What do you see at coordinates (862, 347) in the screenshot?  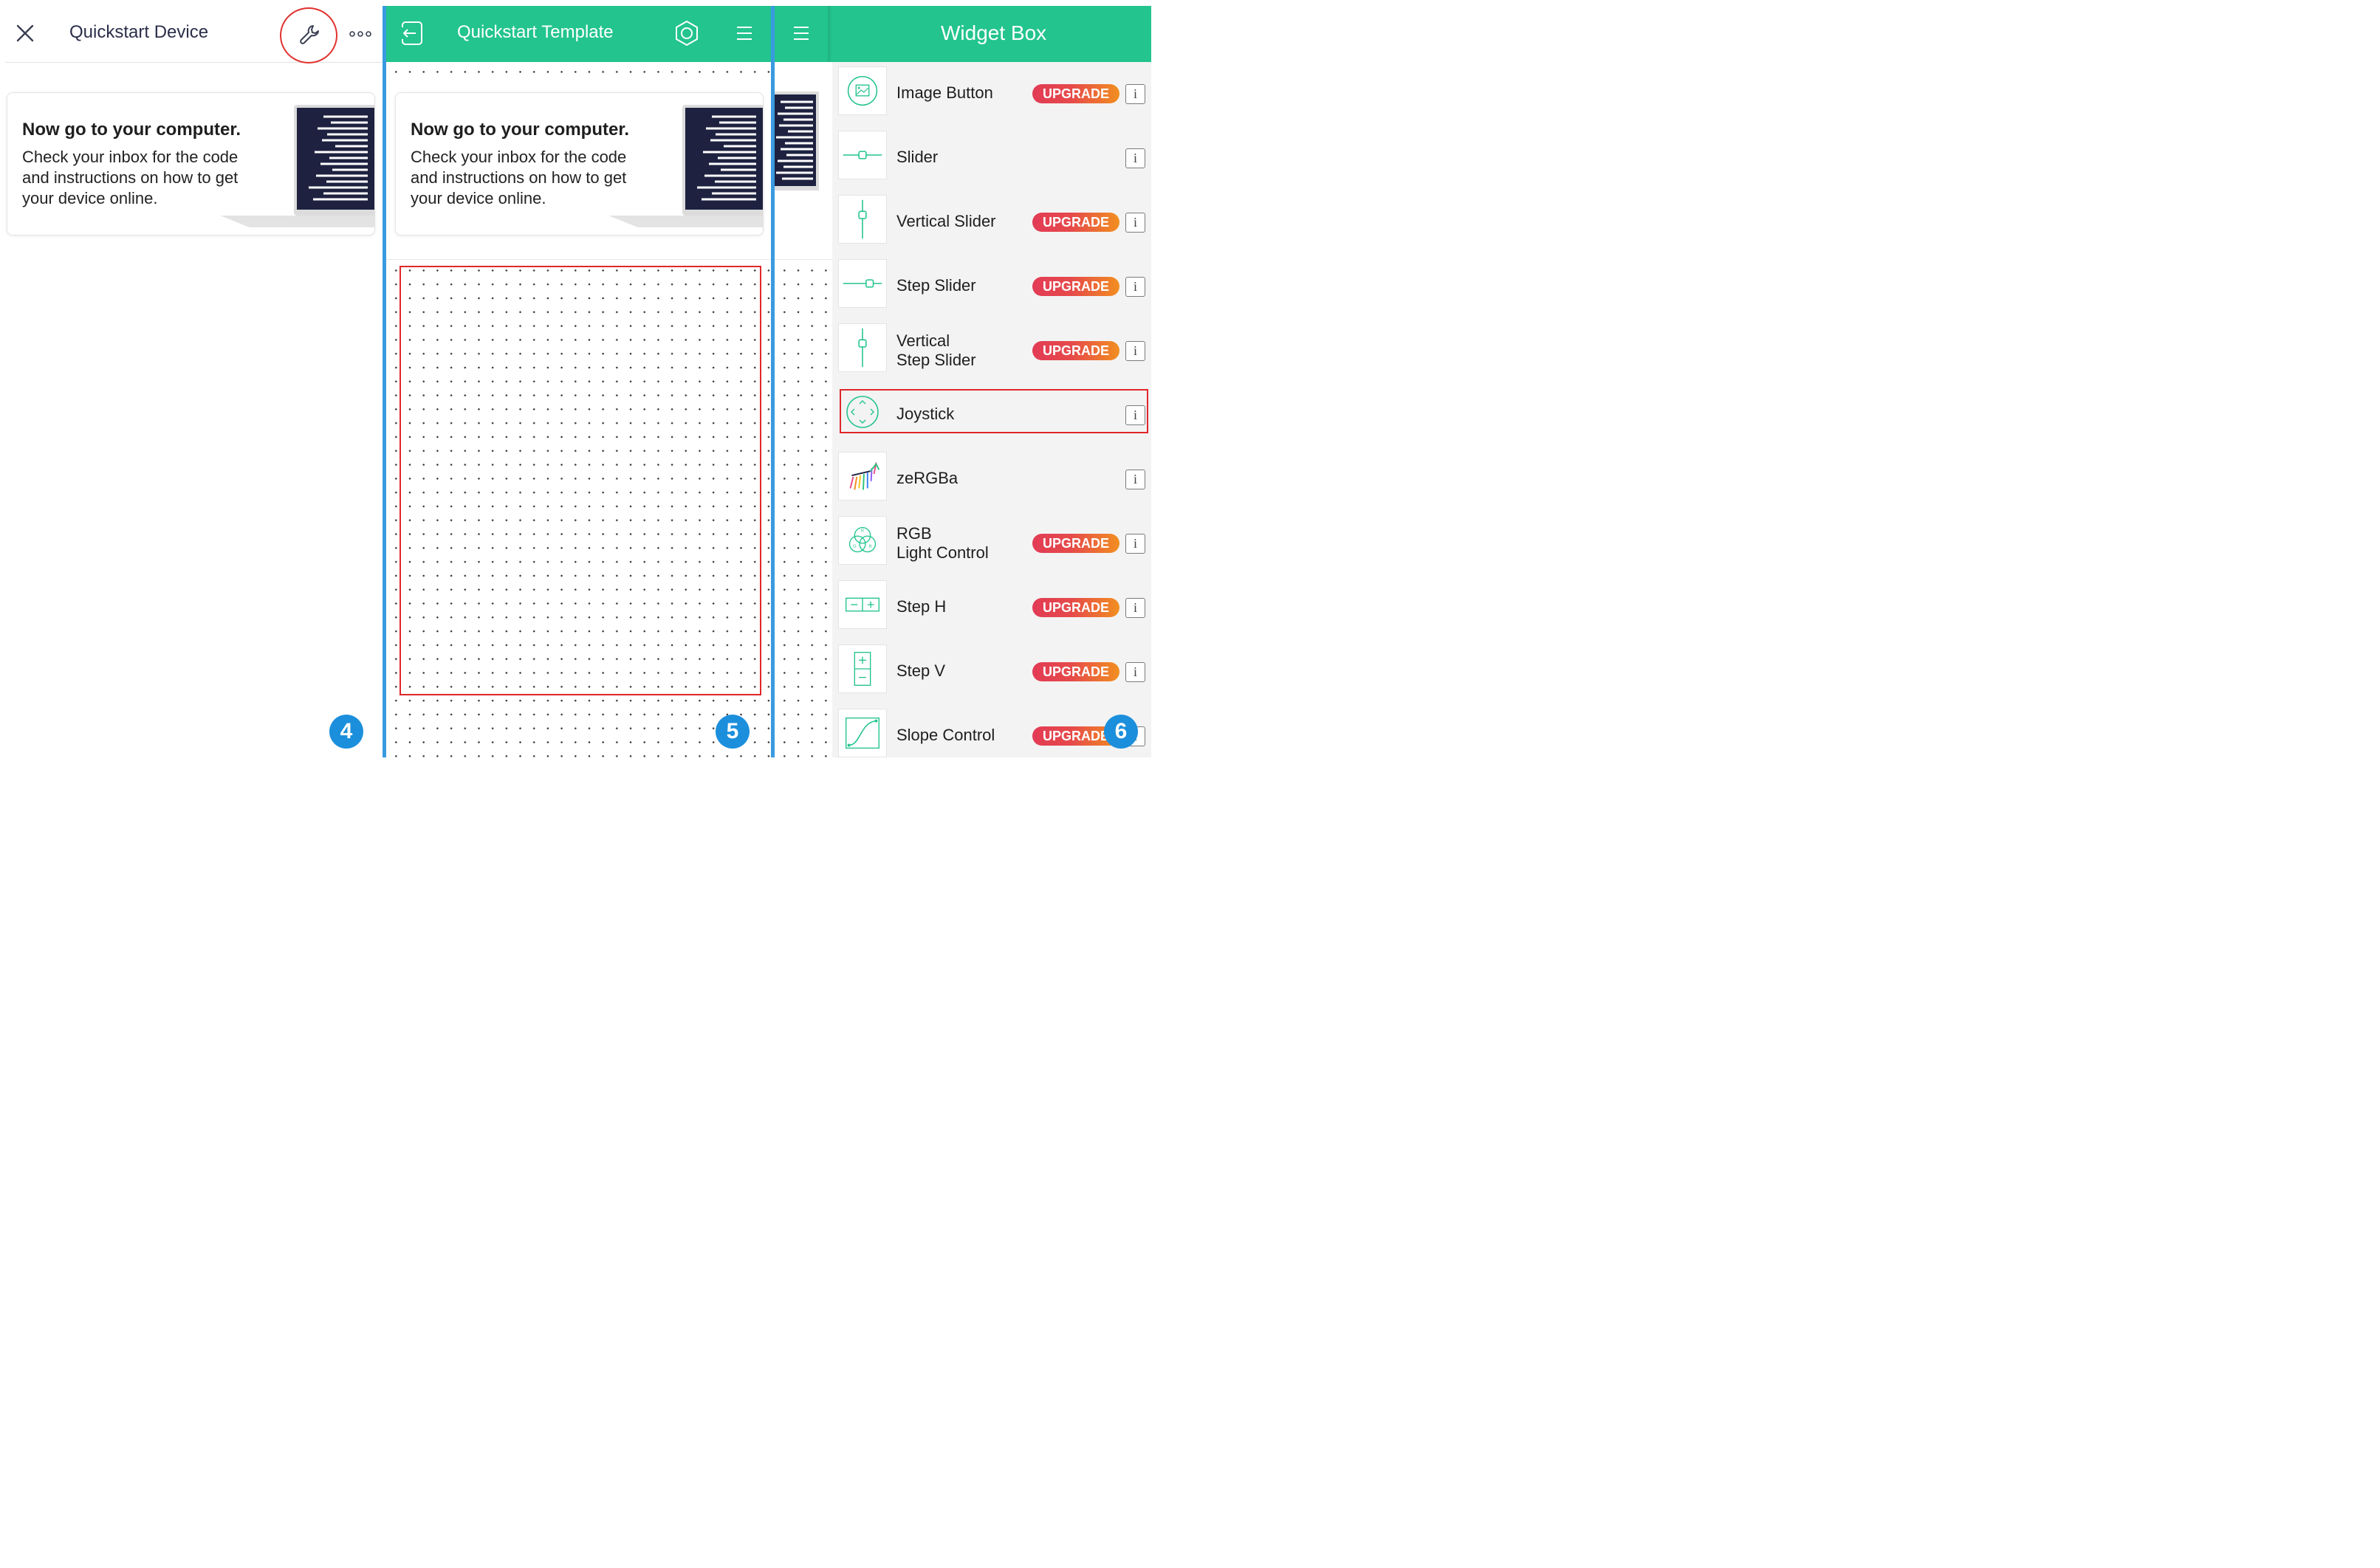 I see `vertical-step-slider-icon` at bounding box center [862, 347].